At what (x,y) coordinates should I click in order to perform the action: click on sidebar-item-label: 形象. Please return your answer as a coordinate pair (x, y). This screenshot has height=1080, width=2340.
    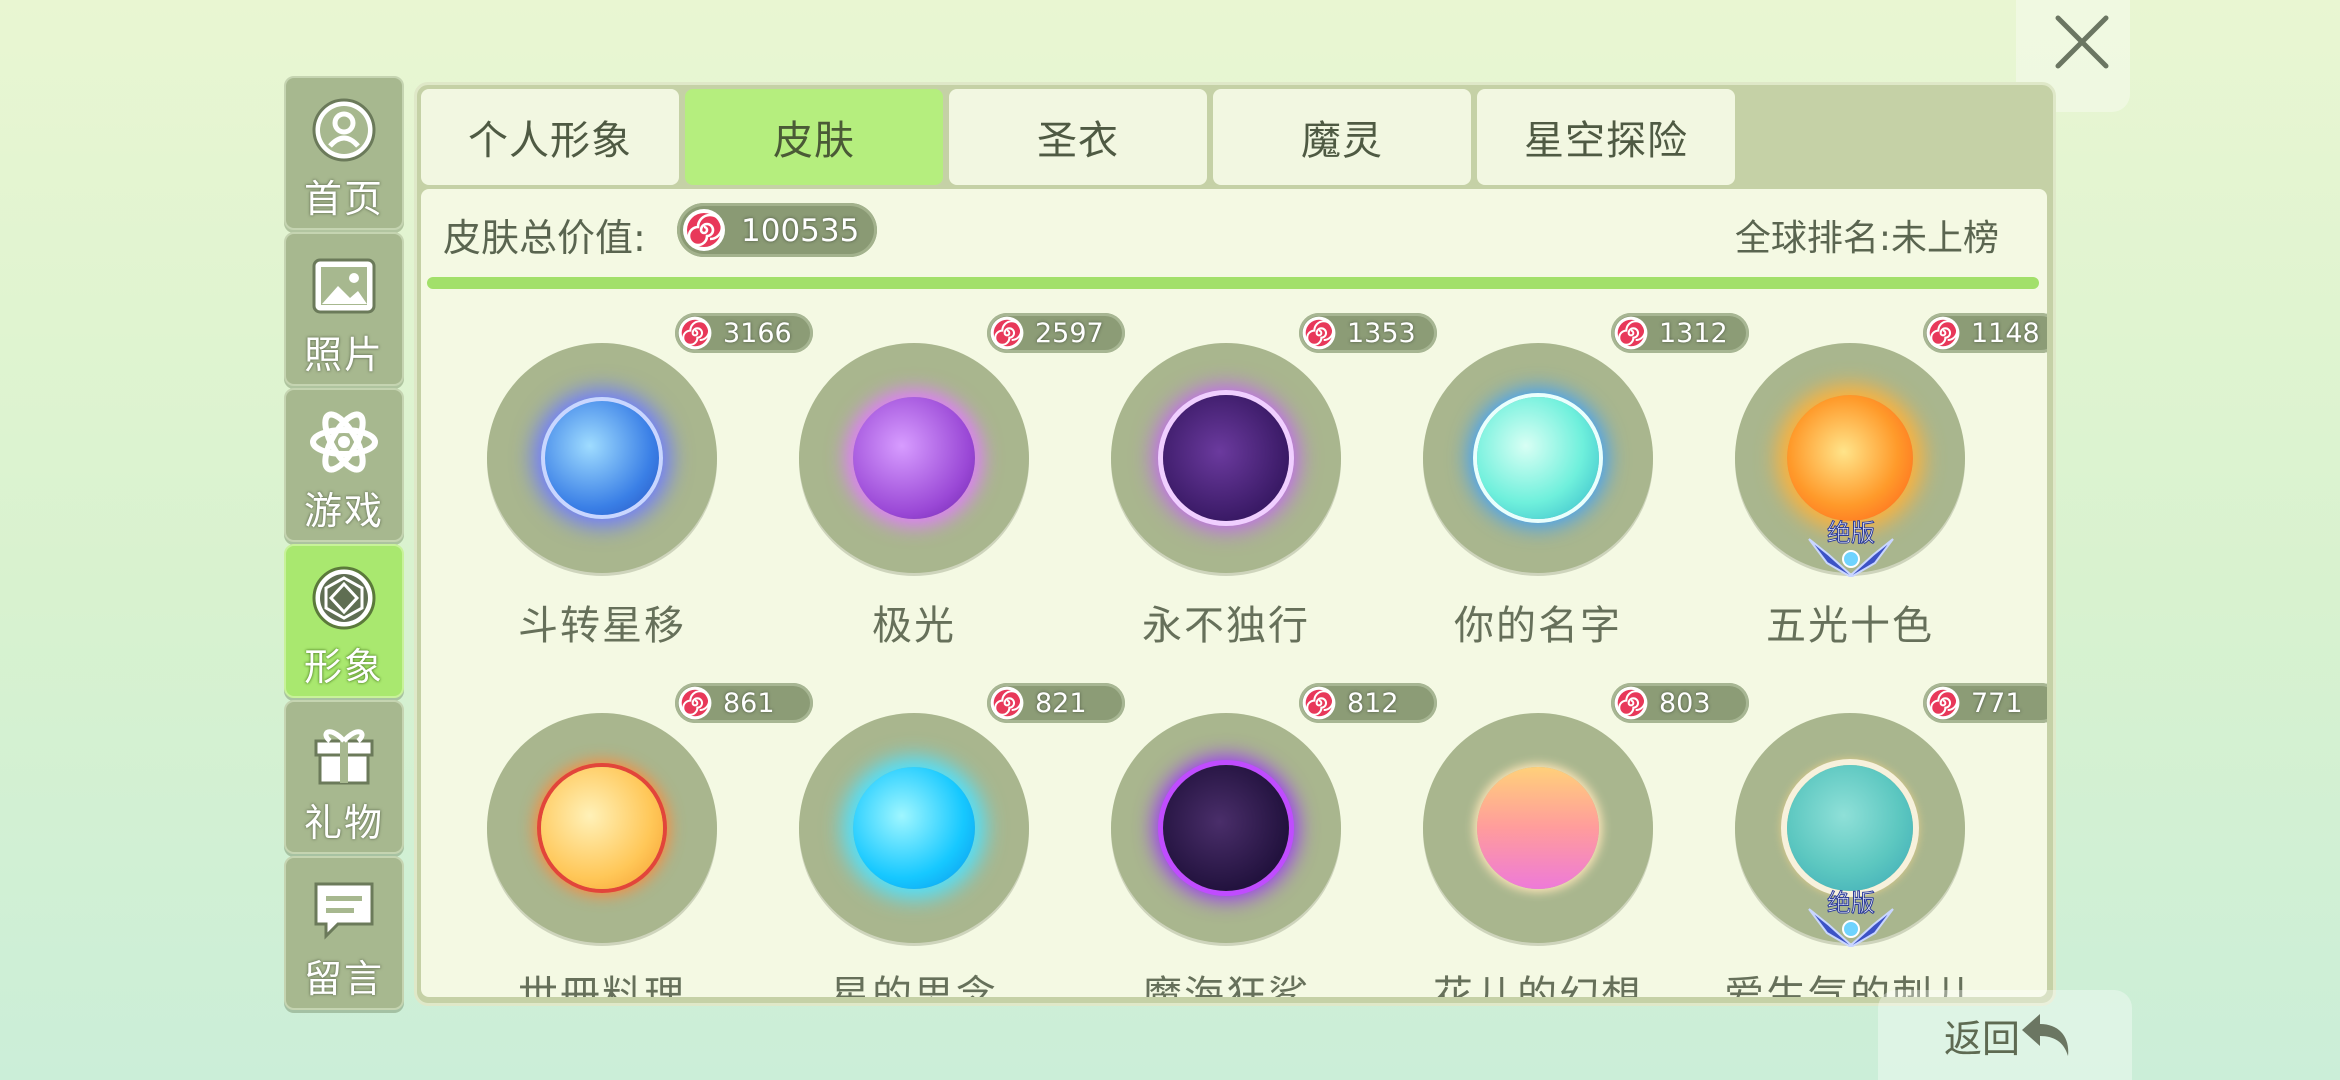
    Looking at the image, I should click on (343, 667).